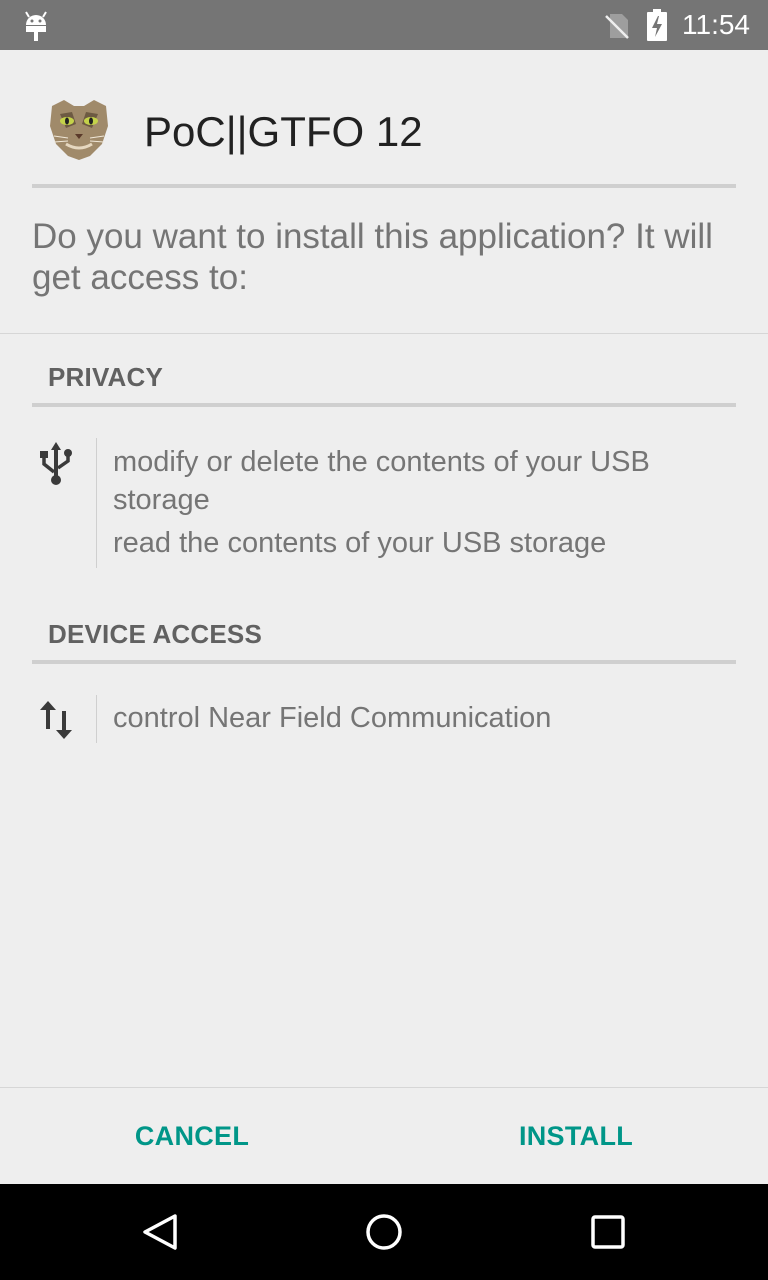 This screenshot has width=768, height=1280. Describe the element at coordinates (56, 466) in the screenshot. I see `usb-icon` at that location.